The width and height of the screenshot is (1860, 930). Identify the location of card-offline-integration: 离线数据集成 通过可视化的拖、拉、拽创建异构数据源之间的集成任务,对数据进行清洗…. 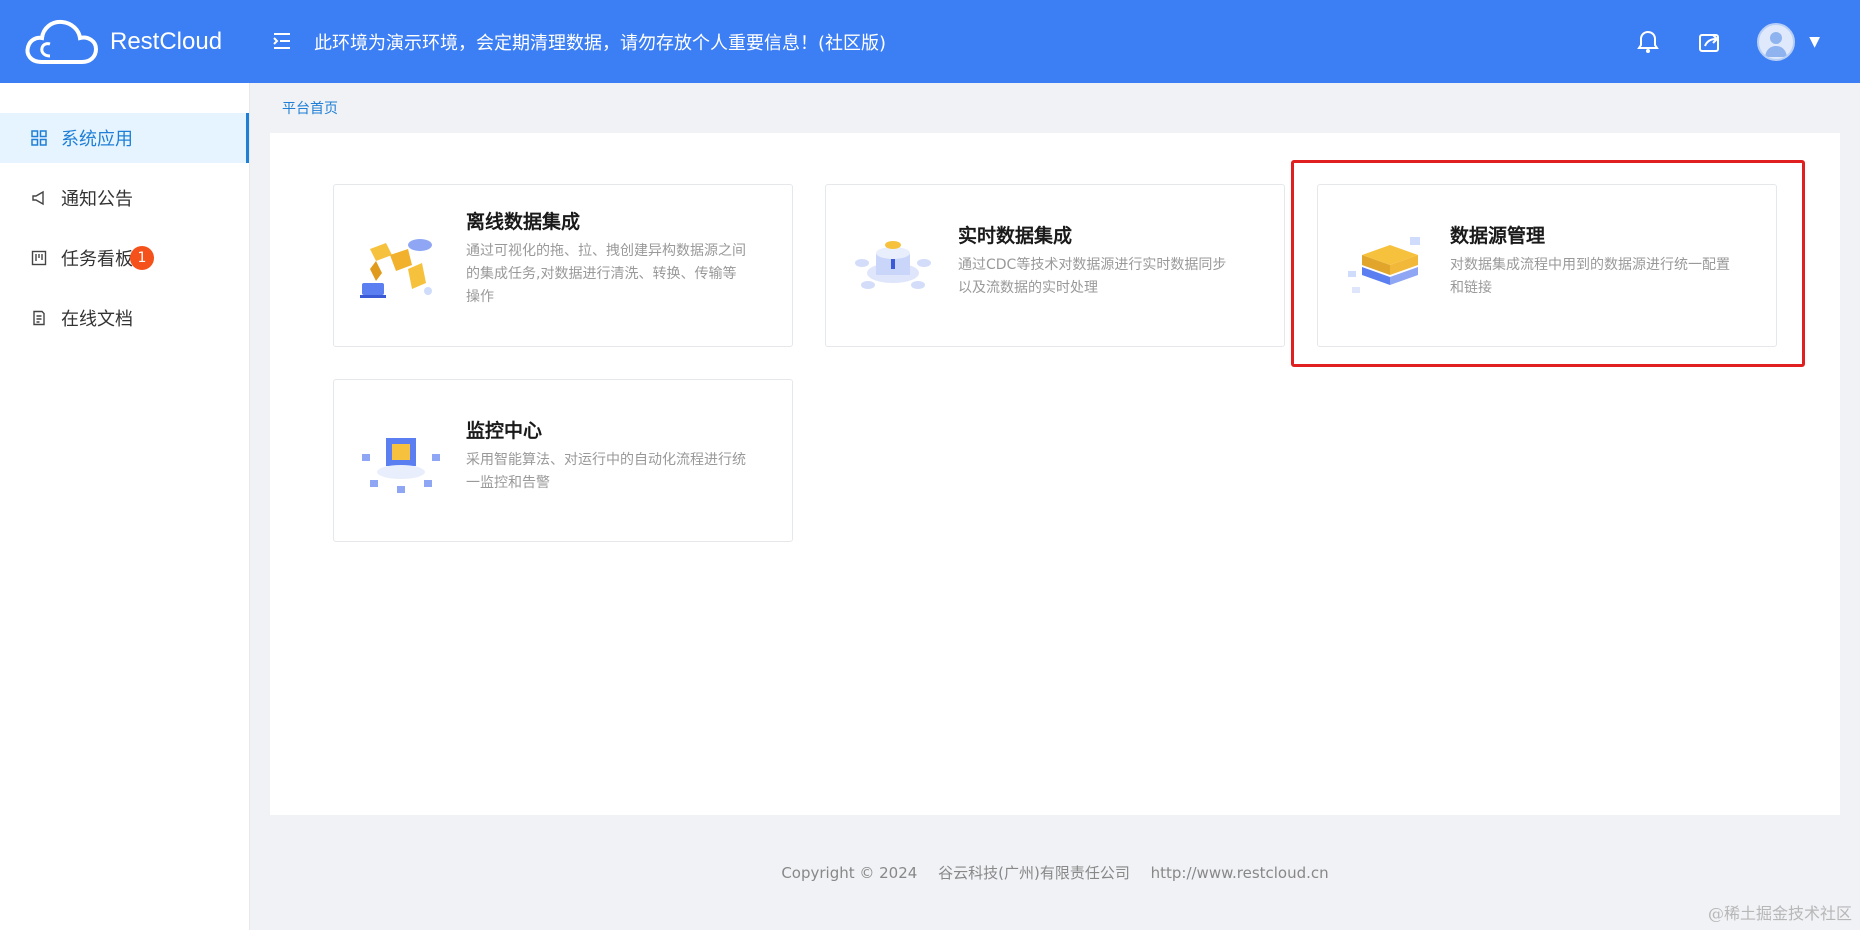
(563, 265).